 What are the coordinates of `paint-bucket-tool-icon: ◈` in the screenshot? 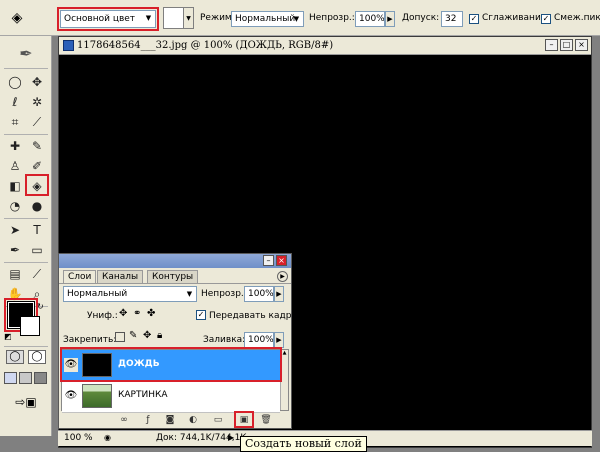 It's located at (37, 186).